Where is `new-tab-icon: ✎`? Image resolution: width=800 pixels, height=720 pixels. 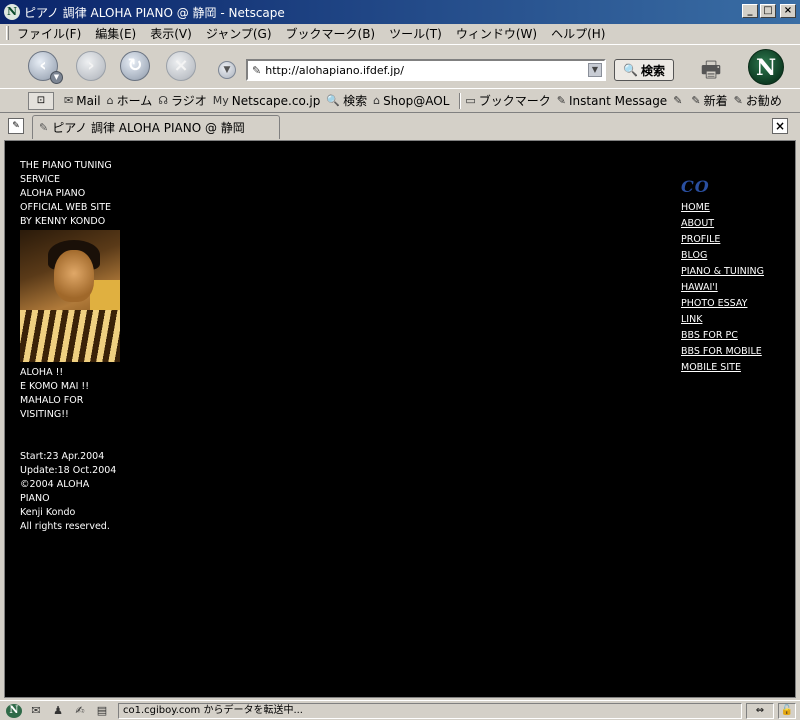 new-tab-icon: ✎ is located at coordinates (16, 126).